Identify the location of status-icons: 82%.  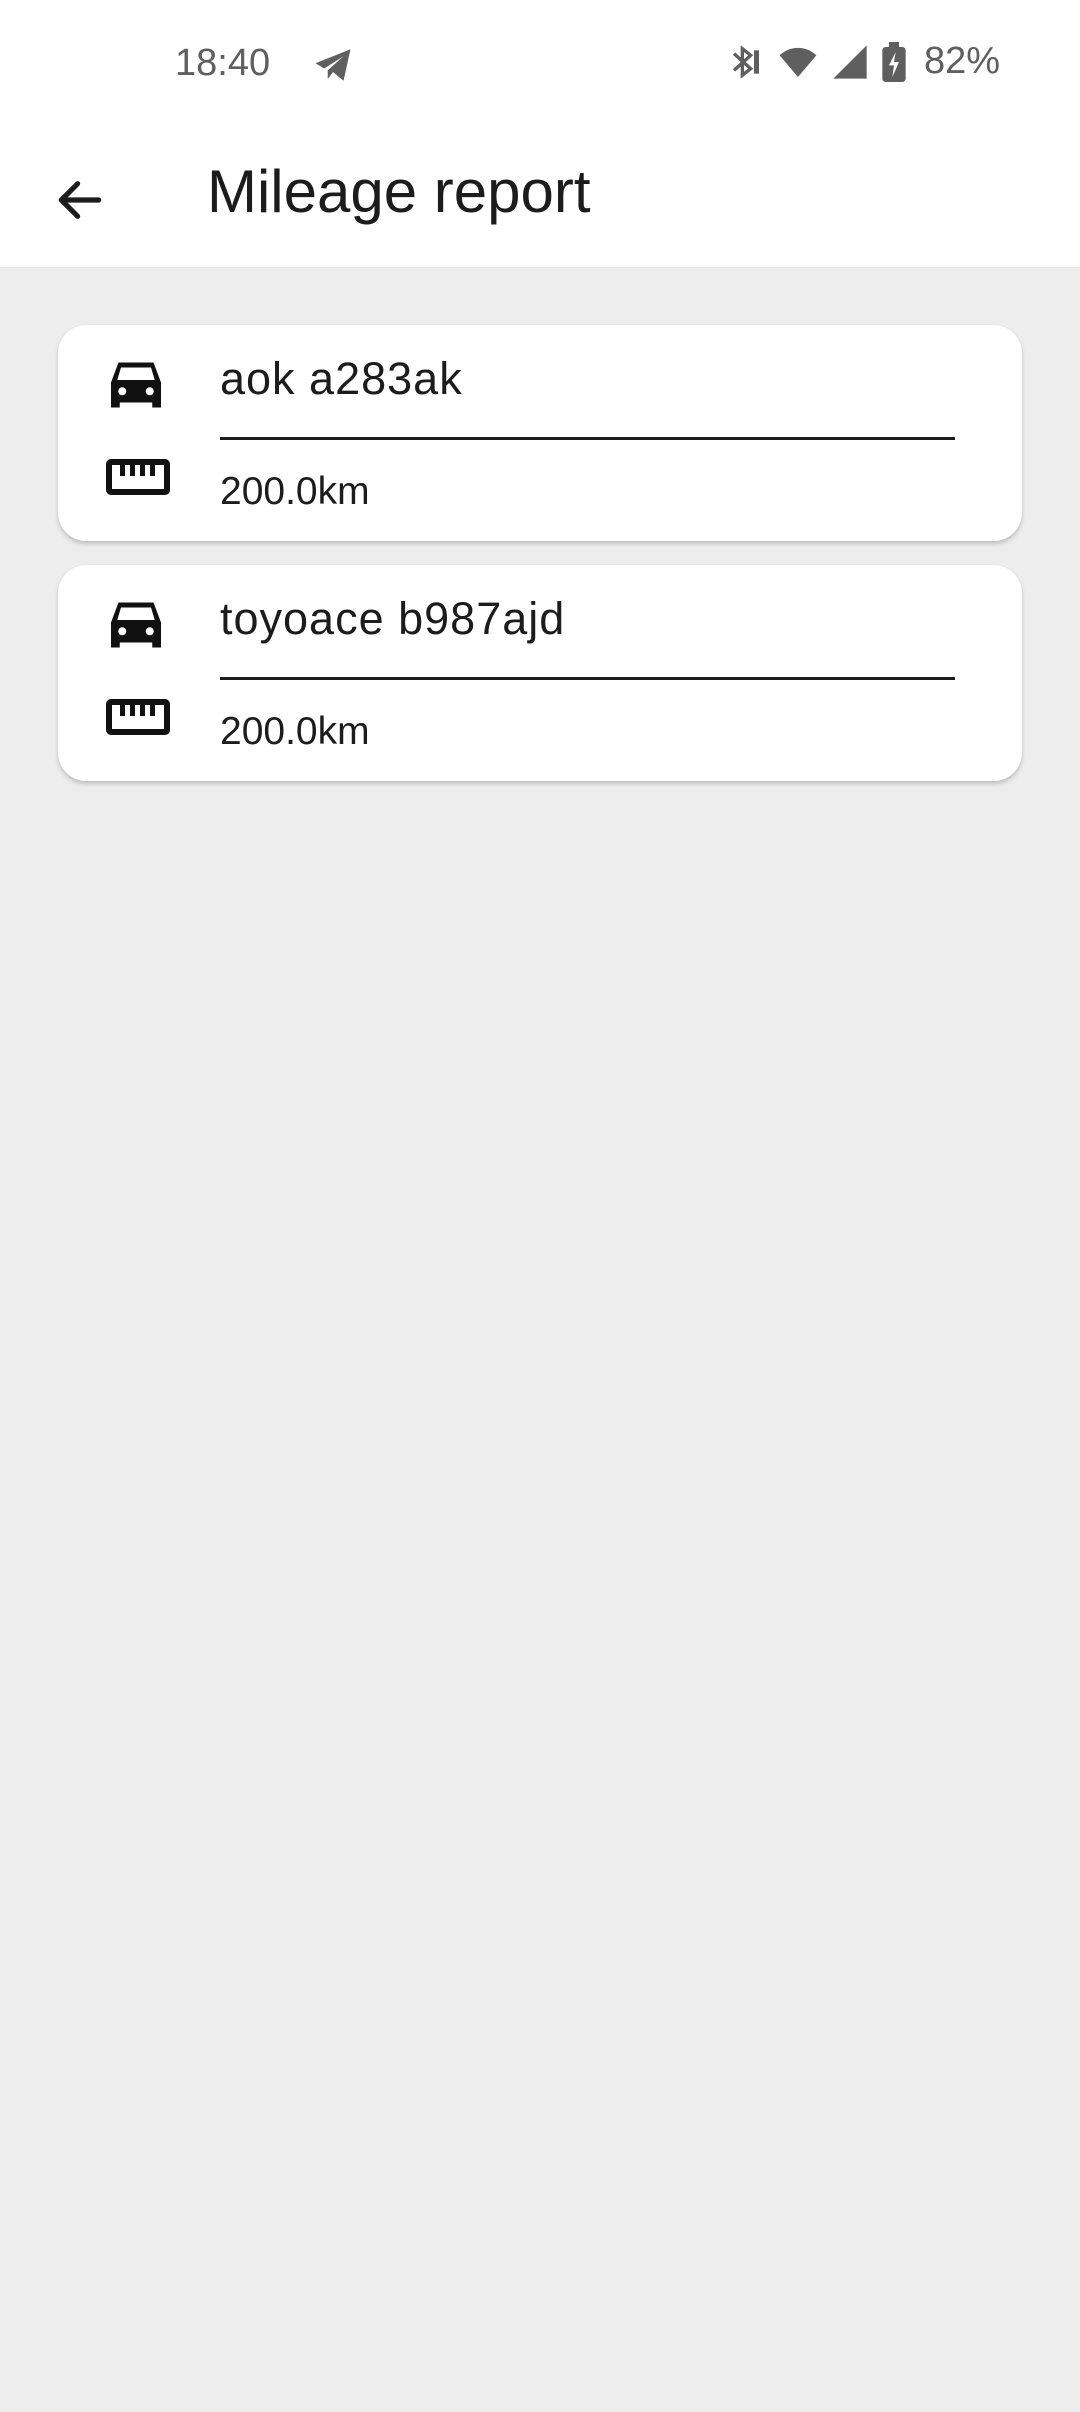
(861, 61).